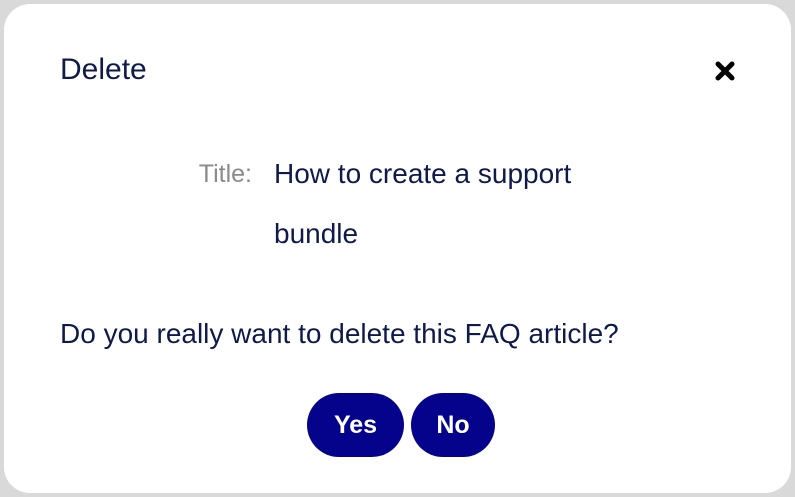 Image resolution: width=795 pixels, height=497 pixels. Describe the element at coordinates (423, 203) in the screenshot. I see `field-value-title: How to create a support bundle` at that location.